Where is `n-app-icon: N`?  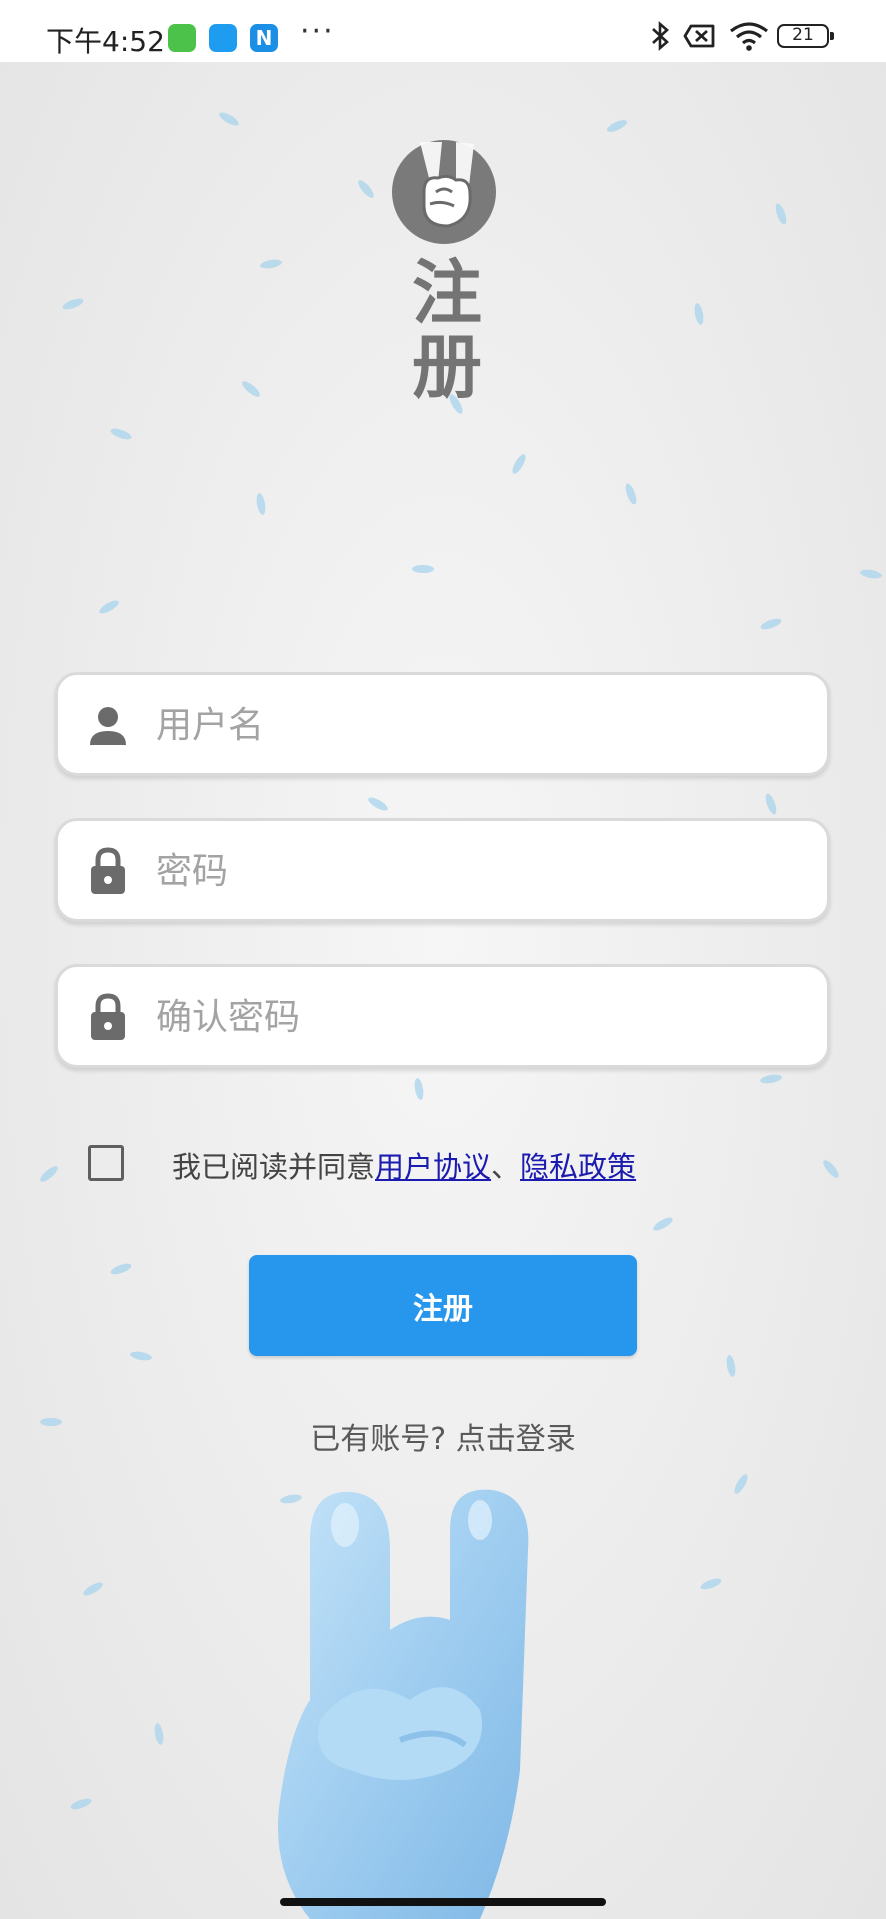 n-app-icon: N is located at coordinates (264, 38).